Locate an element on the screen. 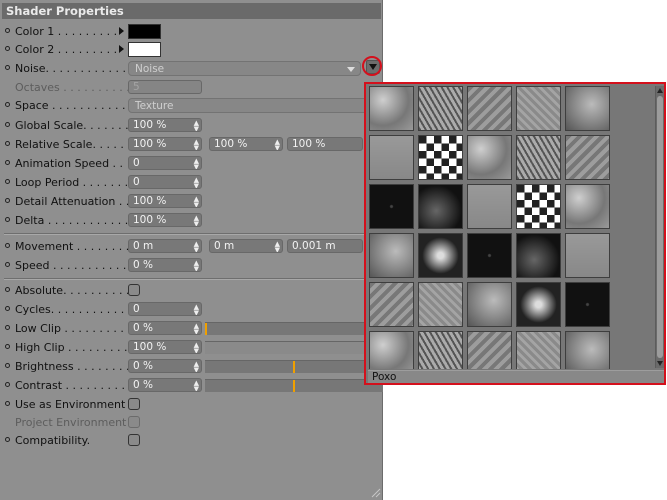 Image resolution: width=667 pixels, height=500 pixels. space-dropdown: Texture is located at coordinates (255, 105).